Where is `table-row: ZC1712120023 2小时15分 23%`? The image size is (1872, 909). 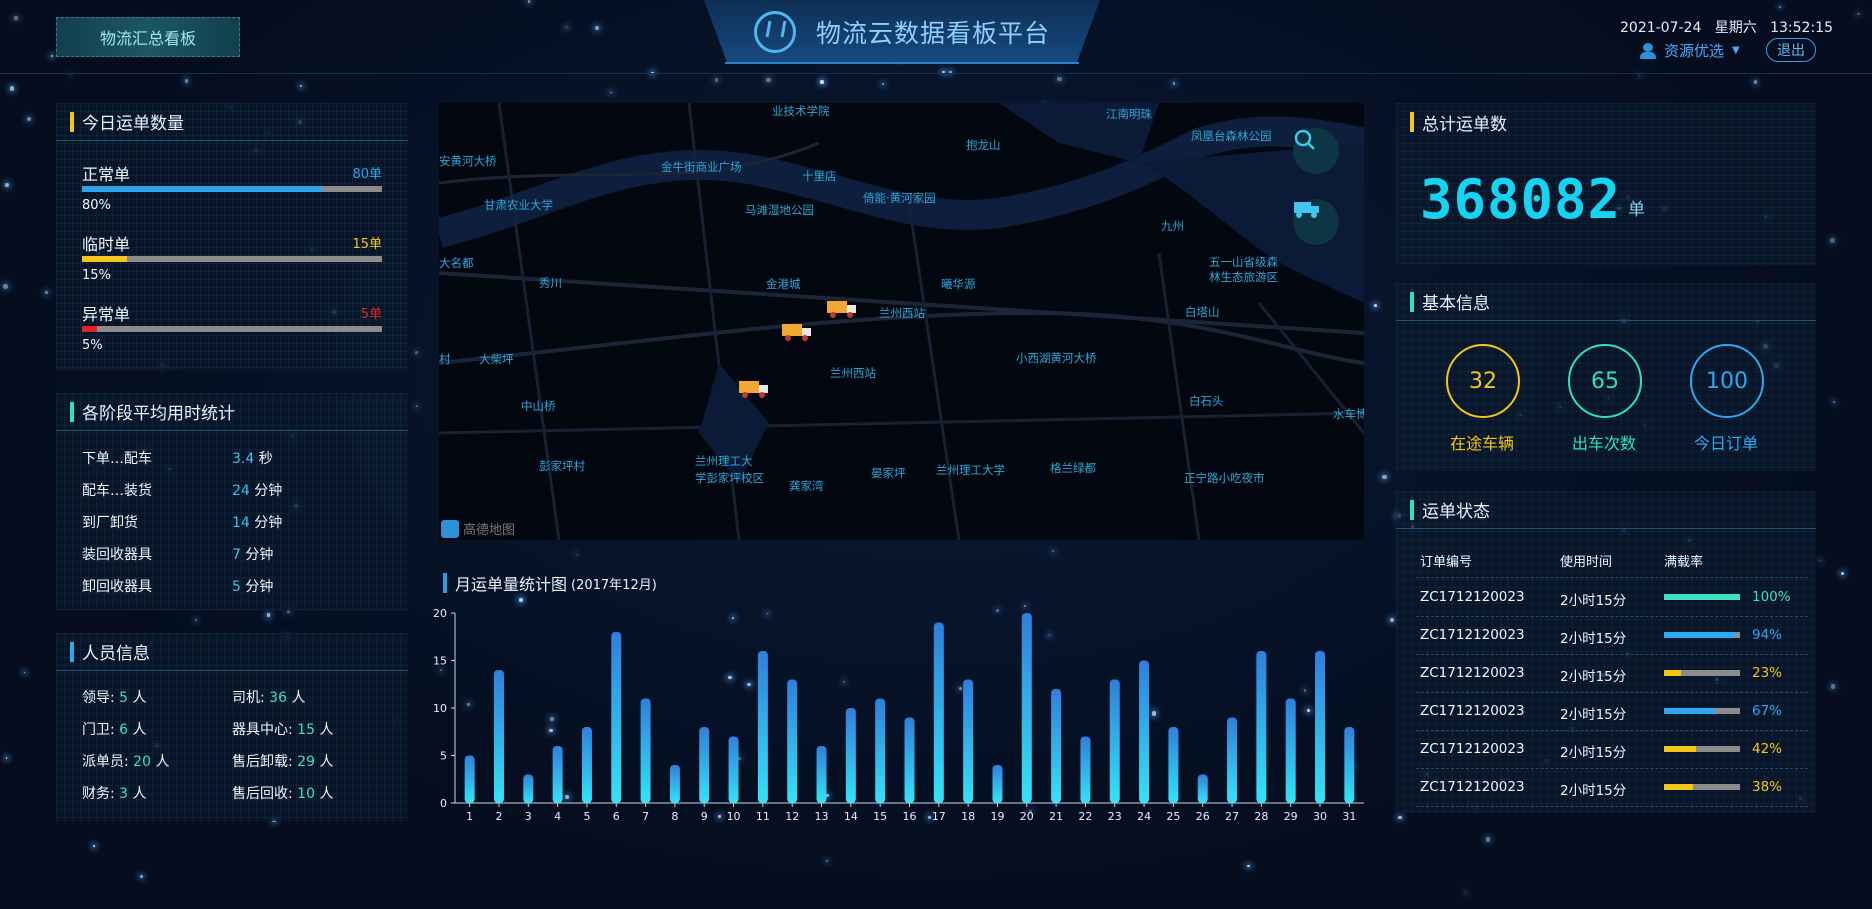
table-row: ZC1712120023 2小时15分 23% is located at coordinates (1612, 673).